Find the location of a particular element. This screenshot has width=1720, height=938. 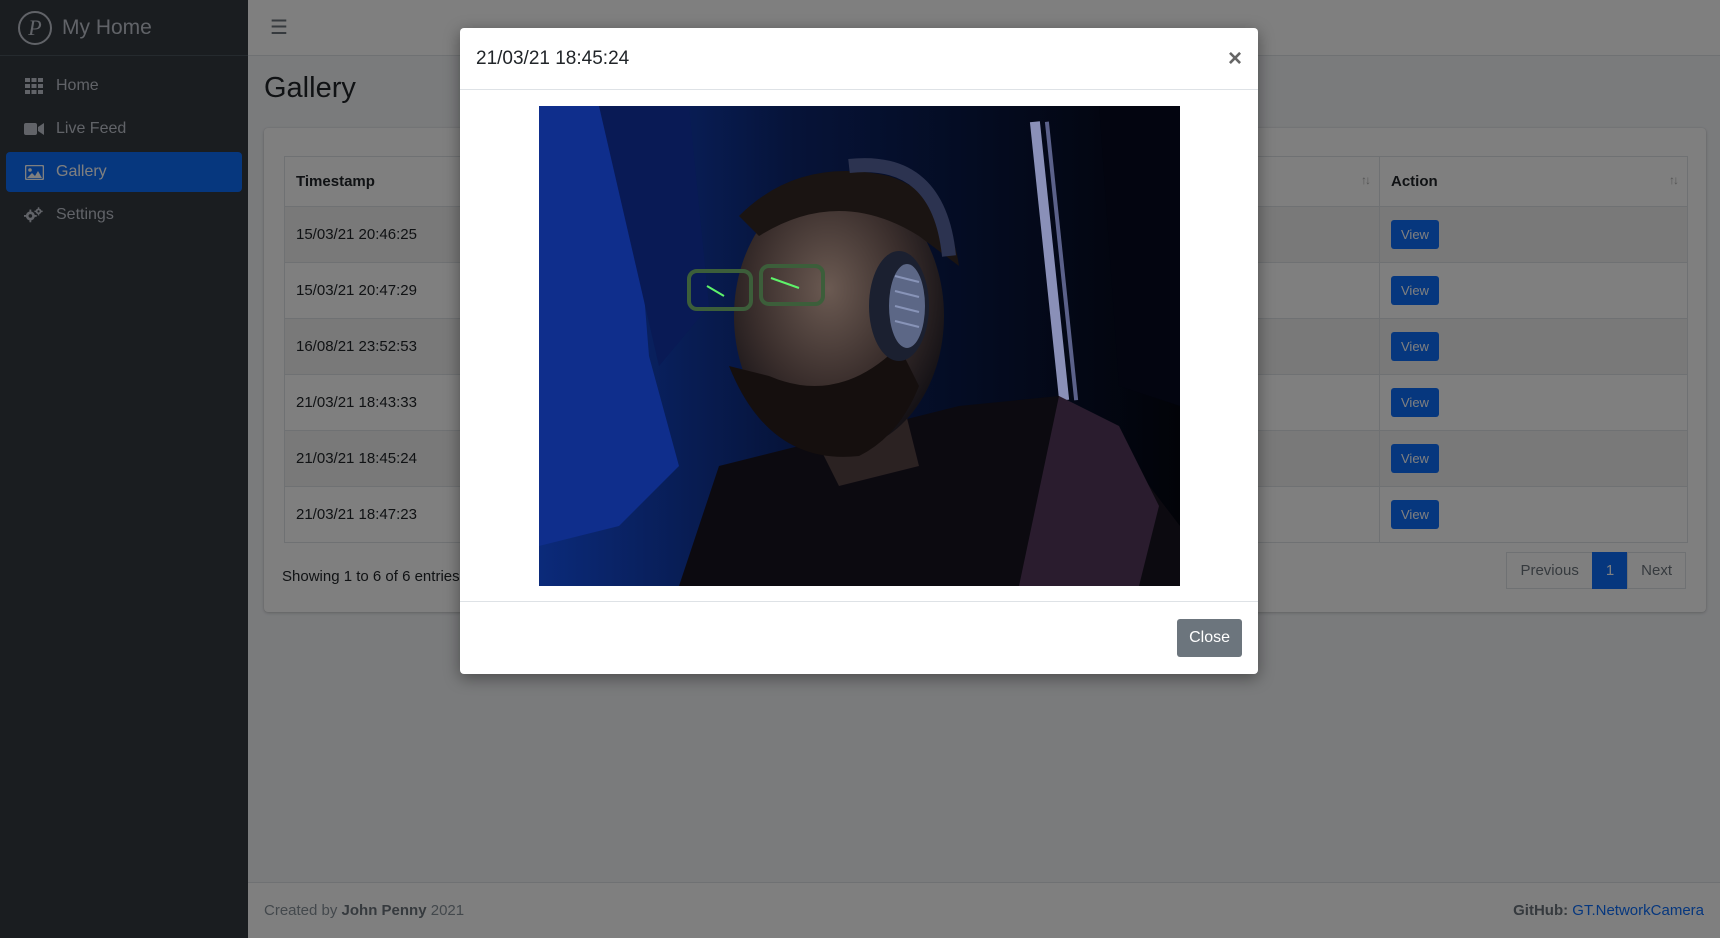

modal-title: 21/03/21 18:45:24 is located at coordinates (553, 58).